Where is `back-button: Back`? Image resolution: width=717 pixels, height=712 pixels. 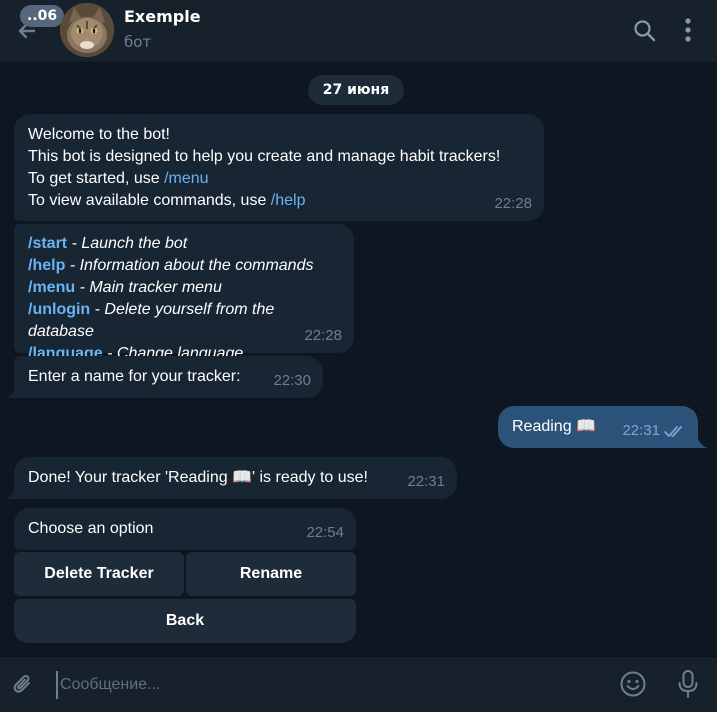 back-button: Back is located at coordinates (185, 621).